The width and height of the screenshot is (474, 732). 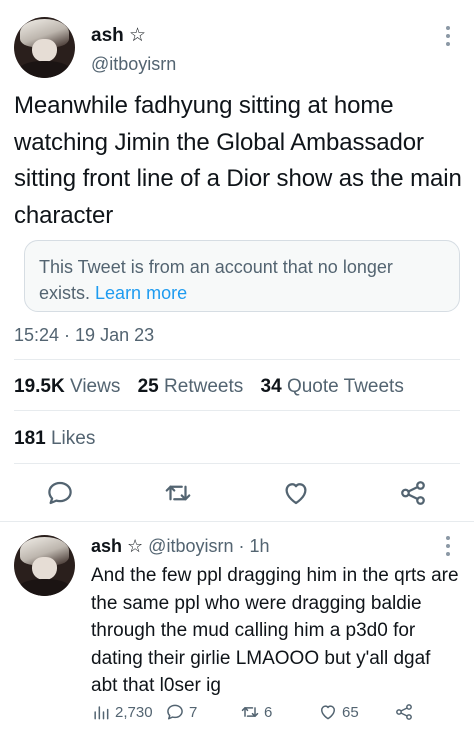 I want to click on reply-share, so click(x=404, y=712).